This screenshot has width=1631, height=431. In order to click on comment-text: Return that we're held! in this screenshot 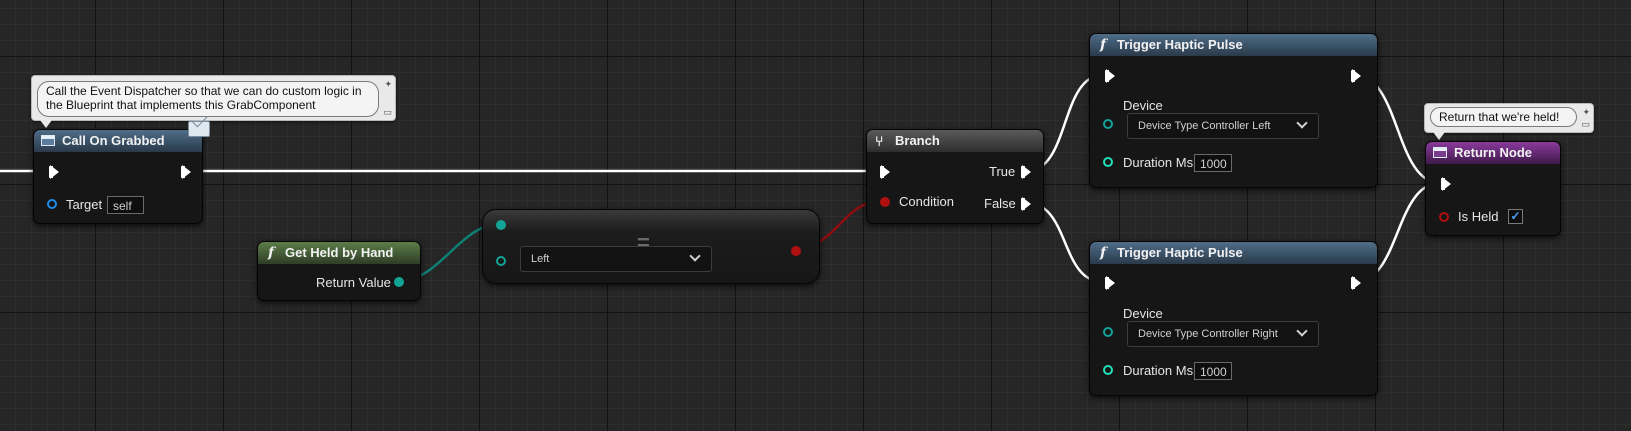, I will do `click(1503, 117)`.